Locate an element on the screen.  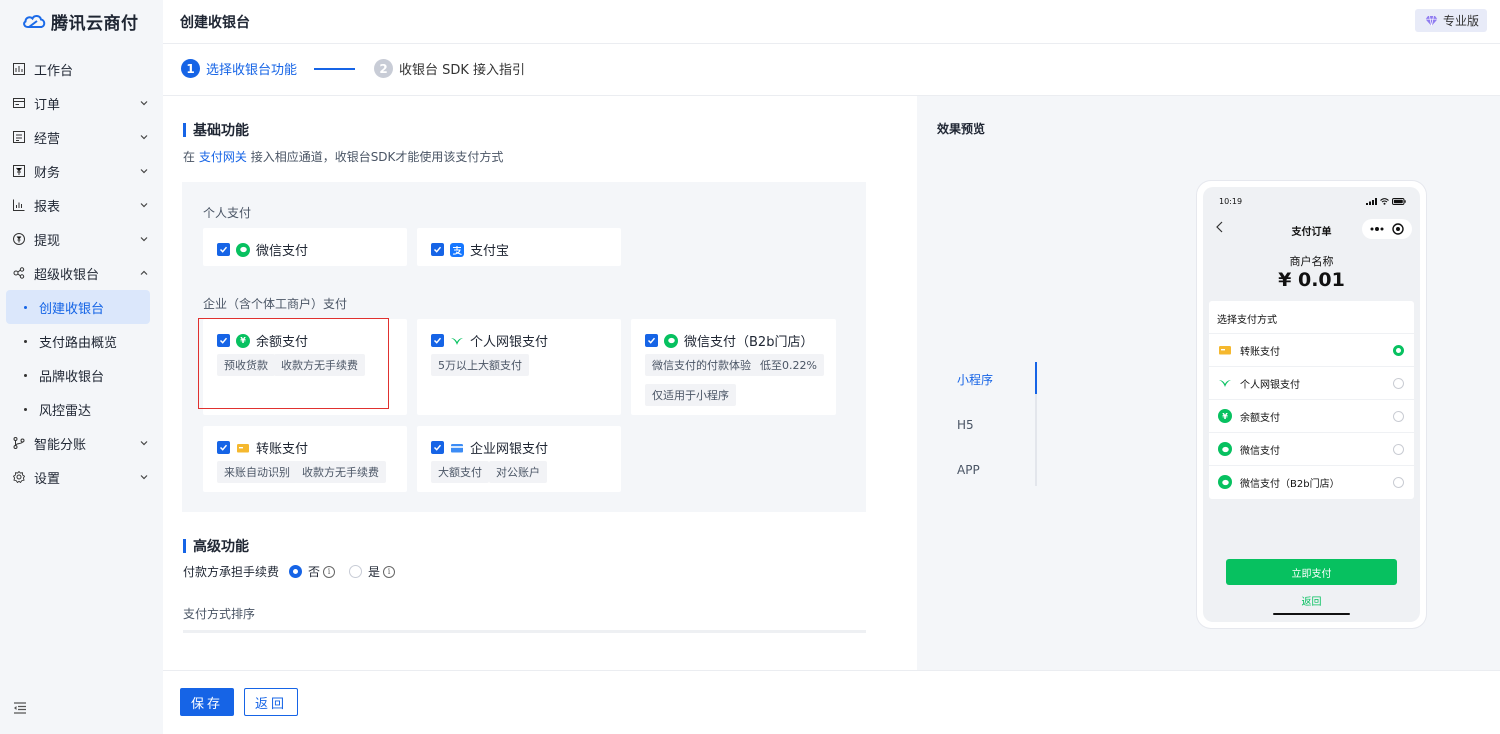
pro-edition-badge: 专业版 is located at coordinates (1450, 20).